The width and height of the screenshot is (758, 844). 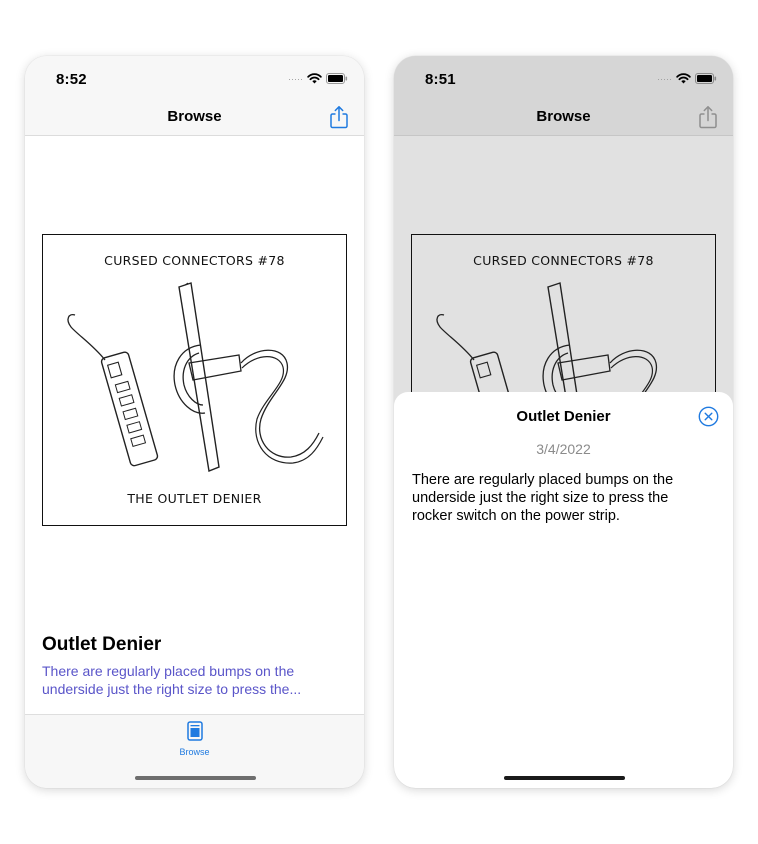 I want to click on close-icon, so click(x=708, y=416).